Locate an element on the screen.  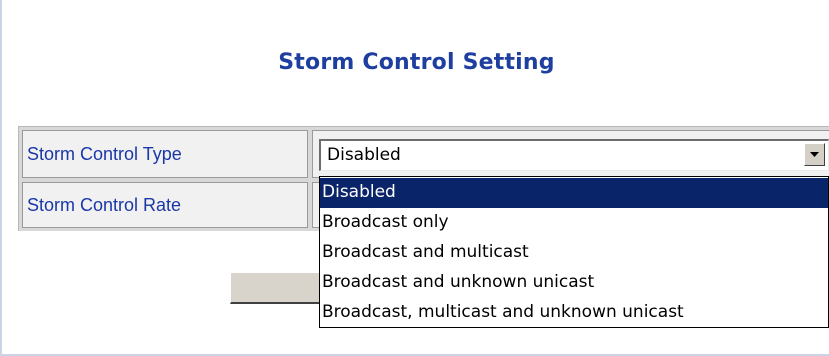
chevron-down-icon is located at coordinates (814, 154).